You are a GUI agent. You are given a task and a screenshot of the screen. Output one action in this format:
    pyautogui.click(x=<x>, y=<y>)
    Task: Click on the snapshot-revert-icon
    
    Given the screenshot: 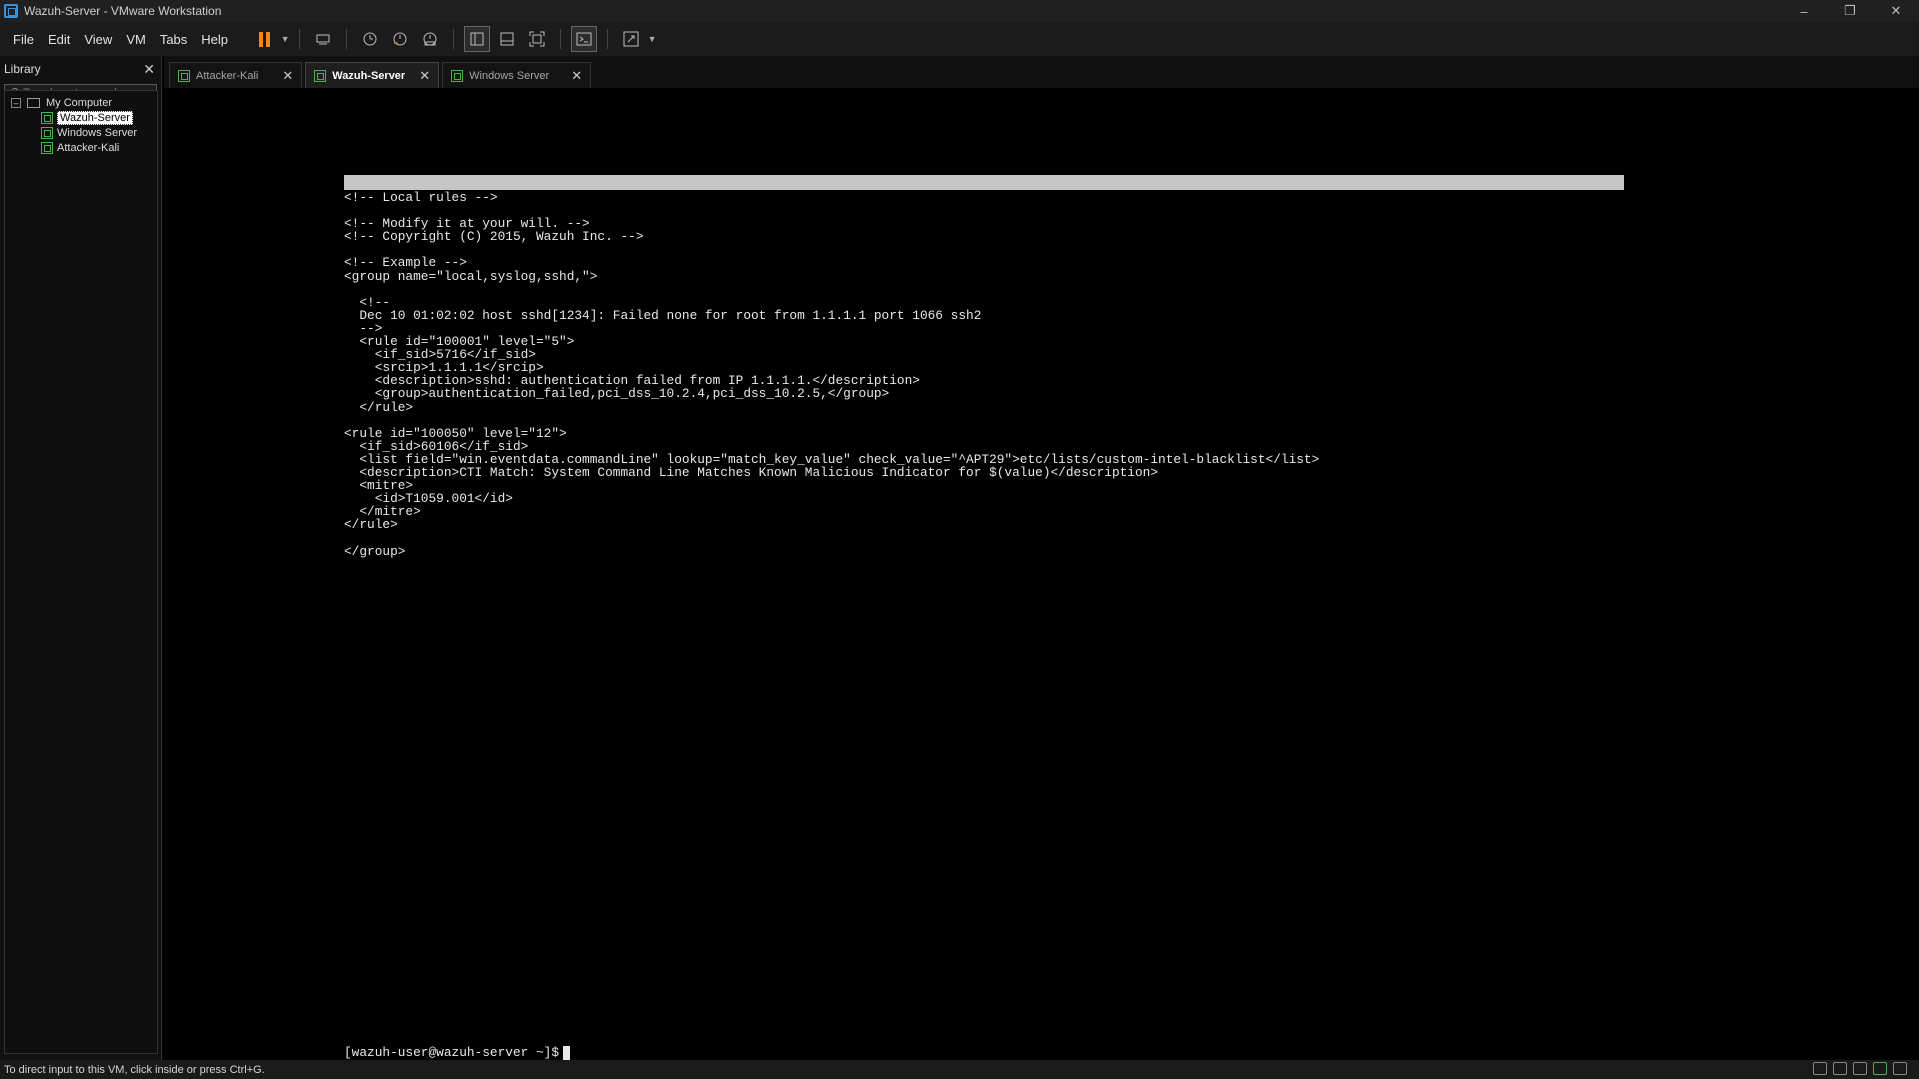 What is the action you would take?
    pyautogui.click(x=400, y=39)
    